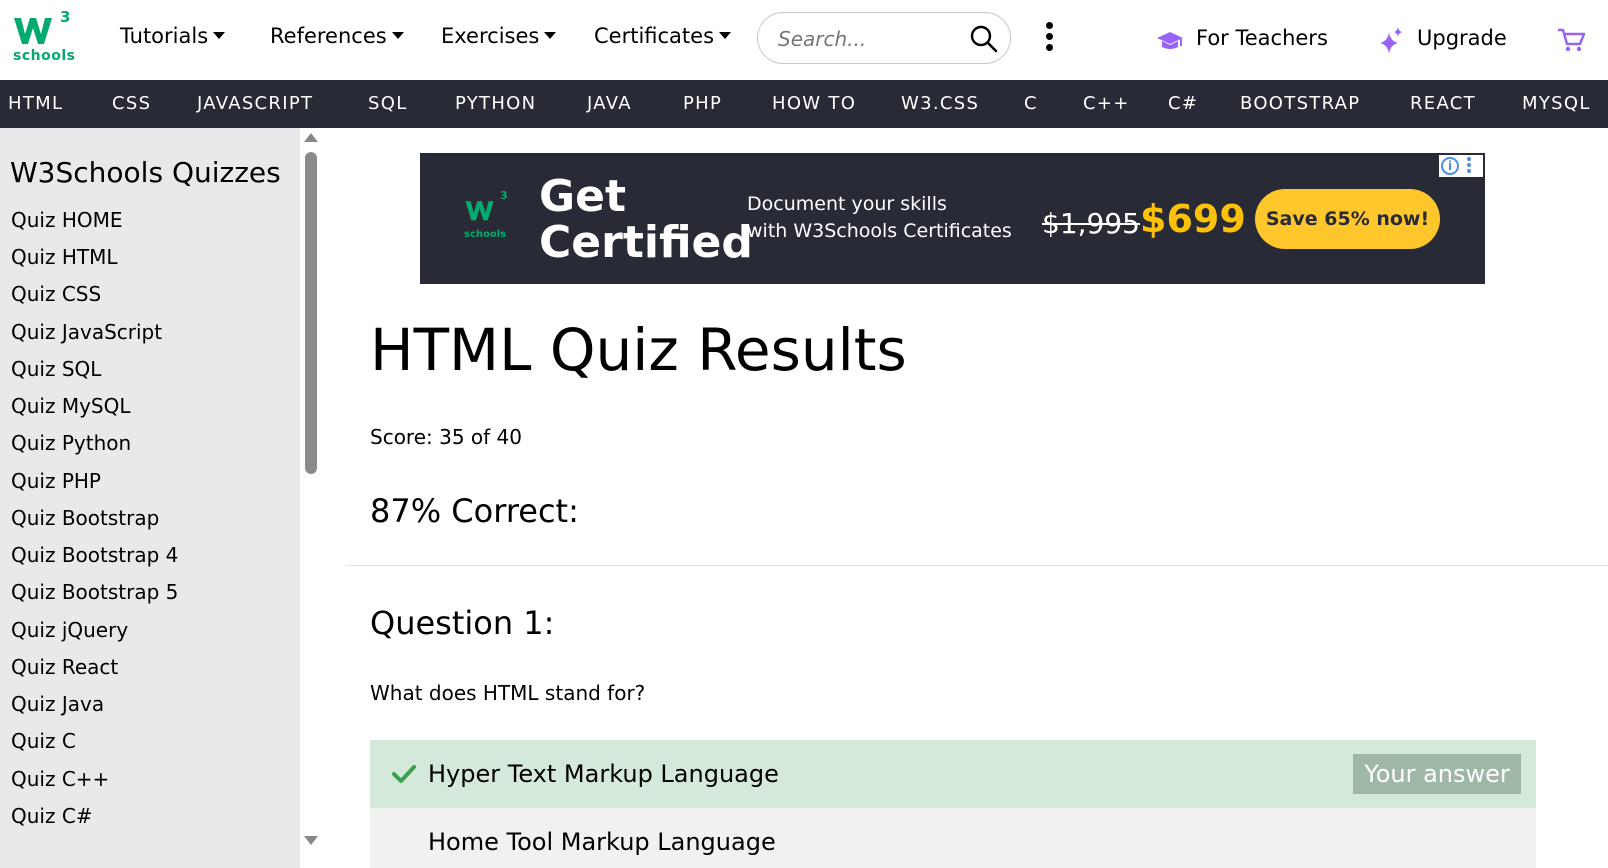 Image resolution: width=1608 pixels, height=868 pixels. What do you see at coordinates (44, 37) in the screenshot?
I see `w3schools-logo: 3 schools` at bounding box center [44, 37].